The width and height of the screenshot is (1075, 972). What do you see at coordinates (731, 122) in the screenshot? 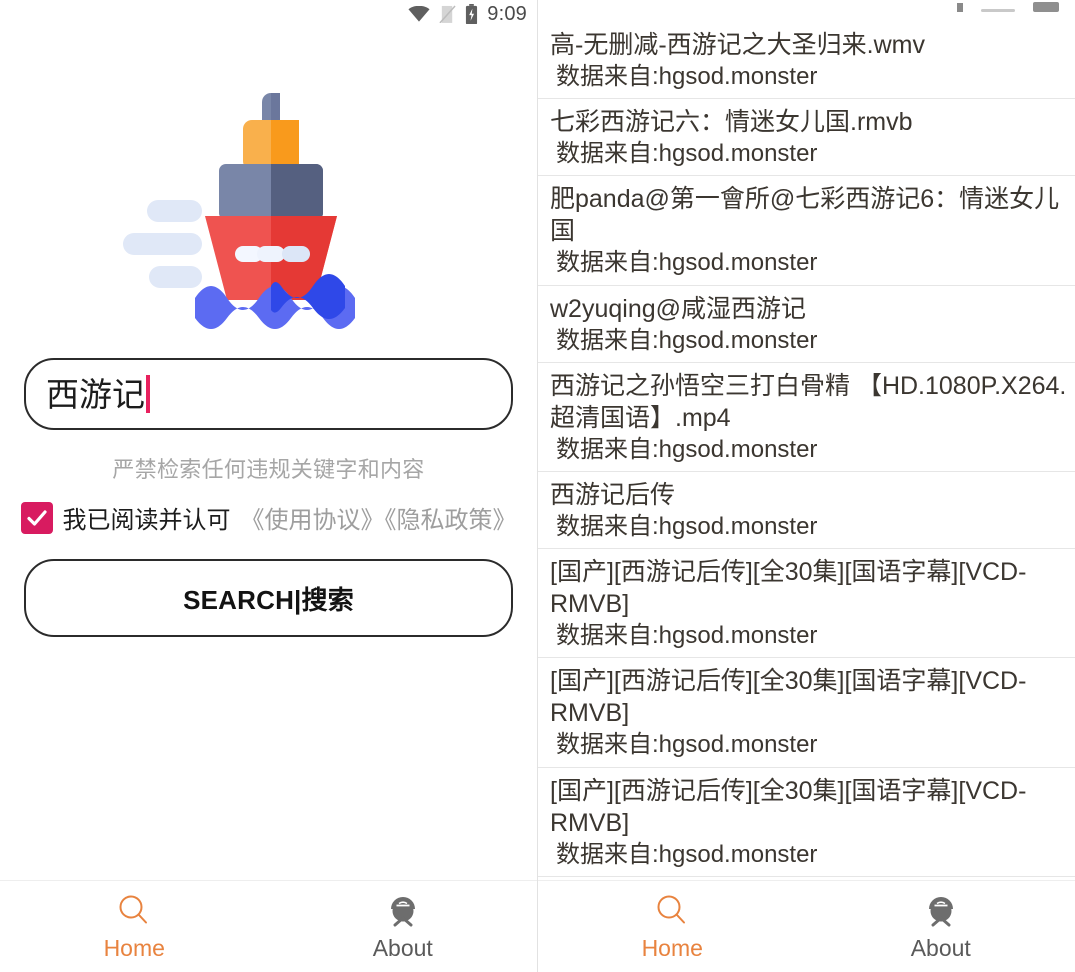
I see `result-title: 七彩西游记六：情迷女儿国.rmvb` at bounding box center [731, 122].